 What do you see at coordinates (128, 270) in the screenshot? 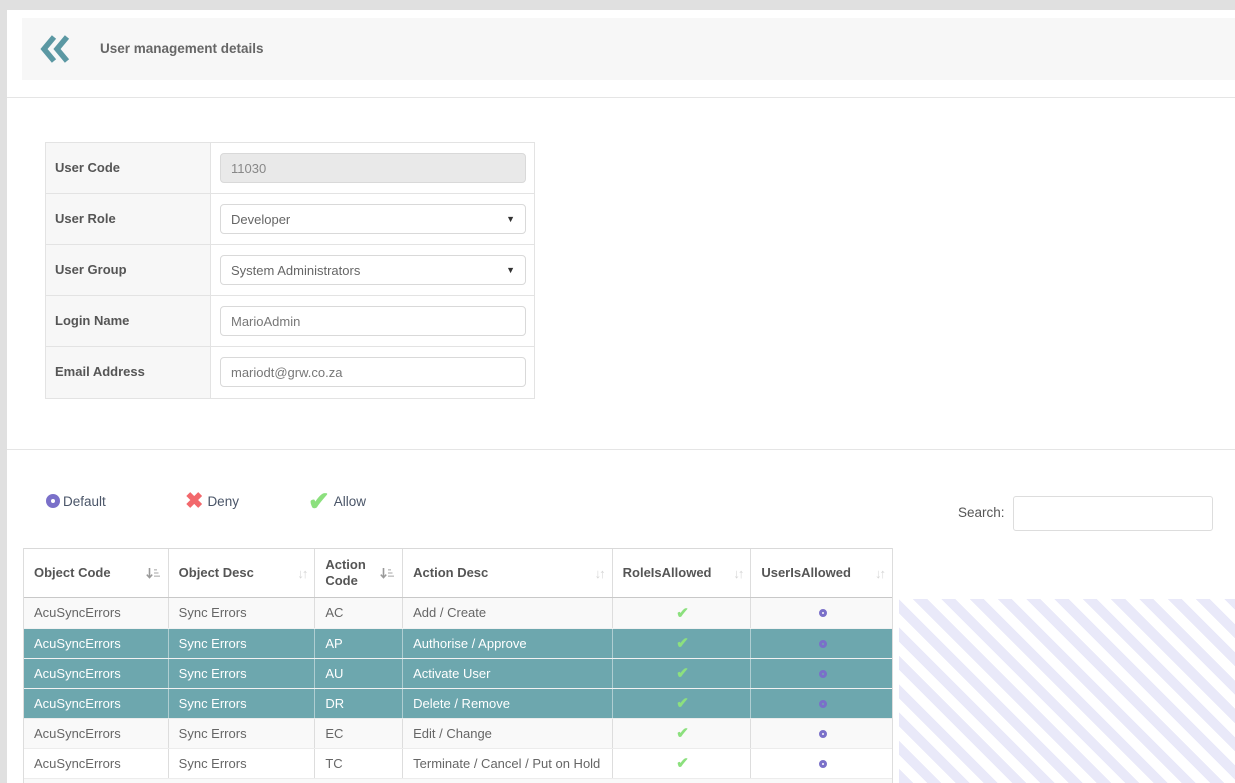
I see `user-group-label: User Group` at bounding box center [128, 270].